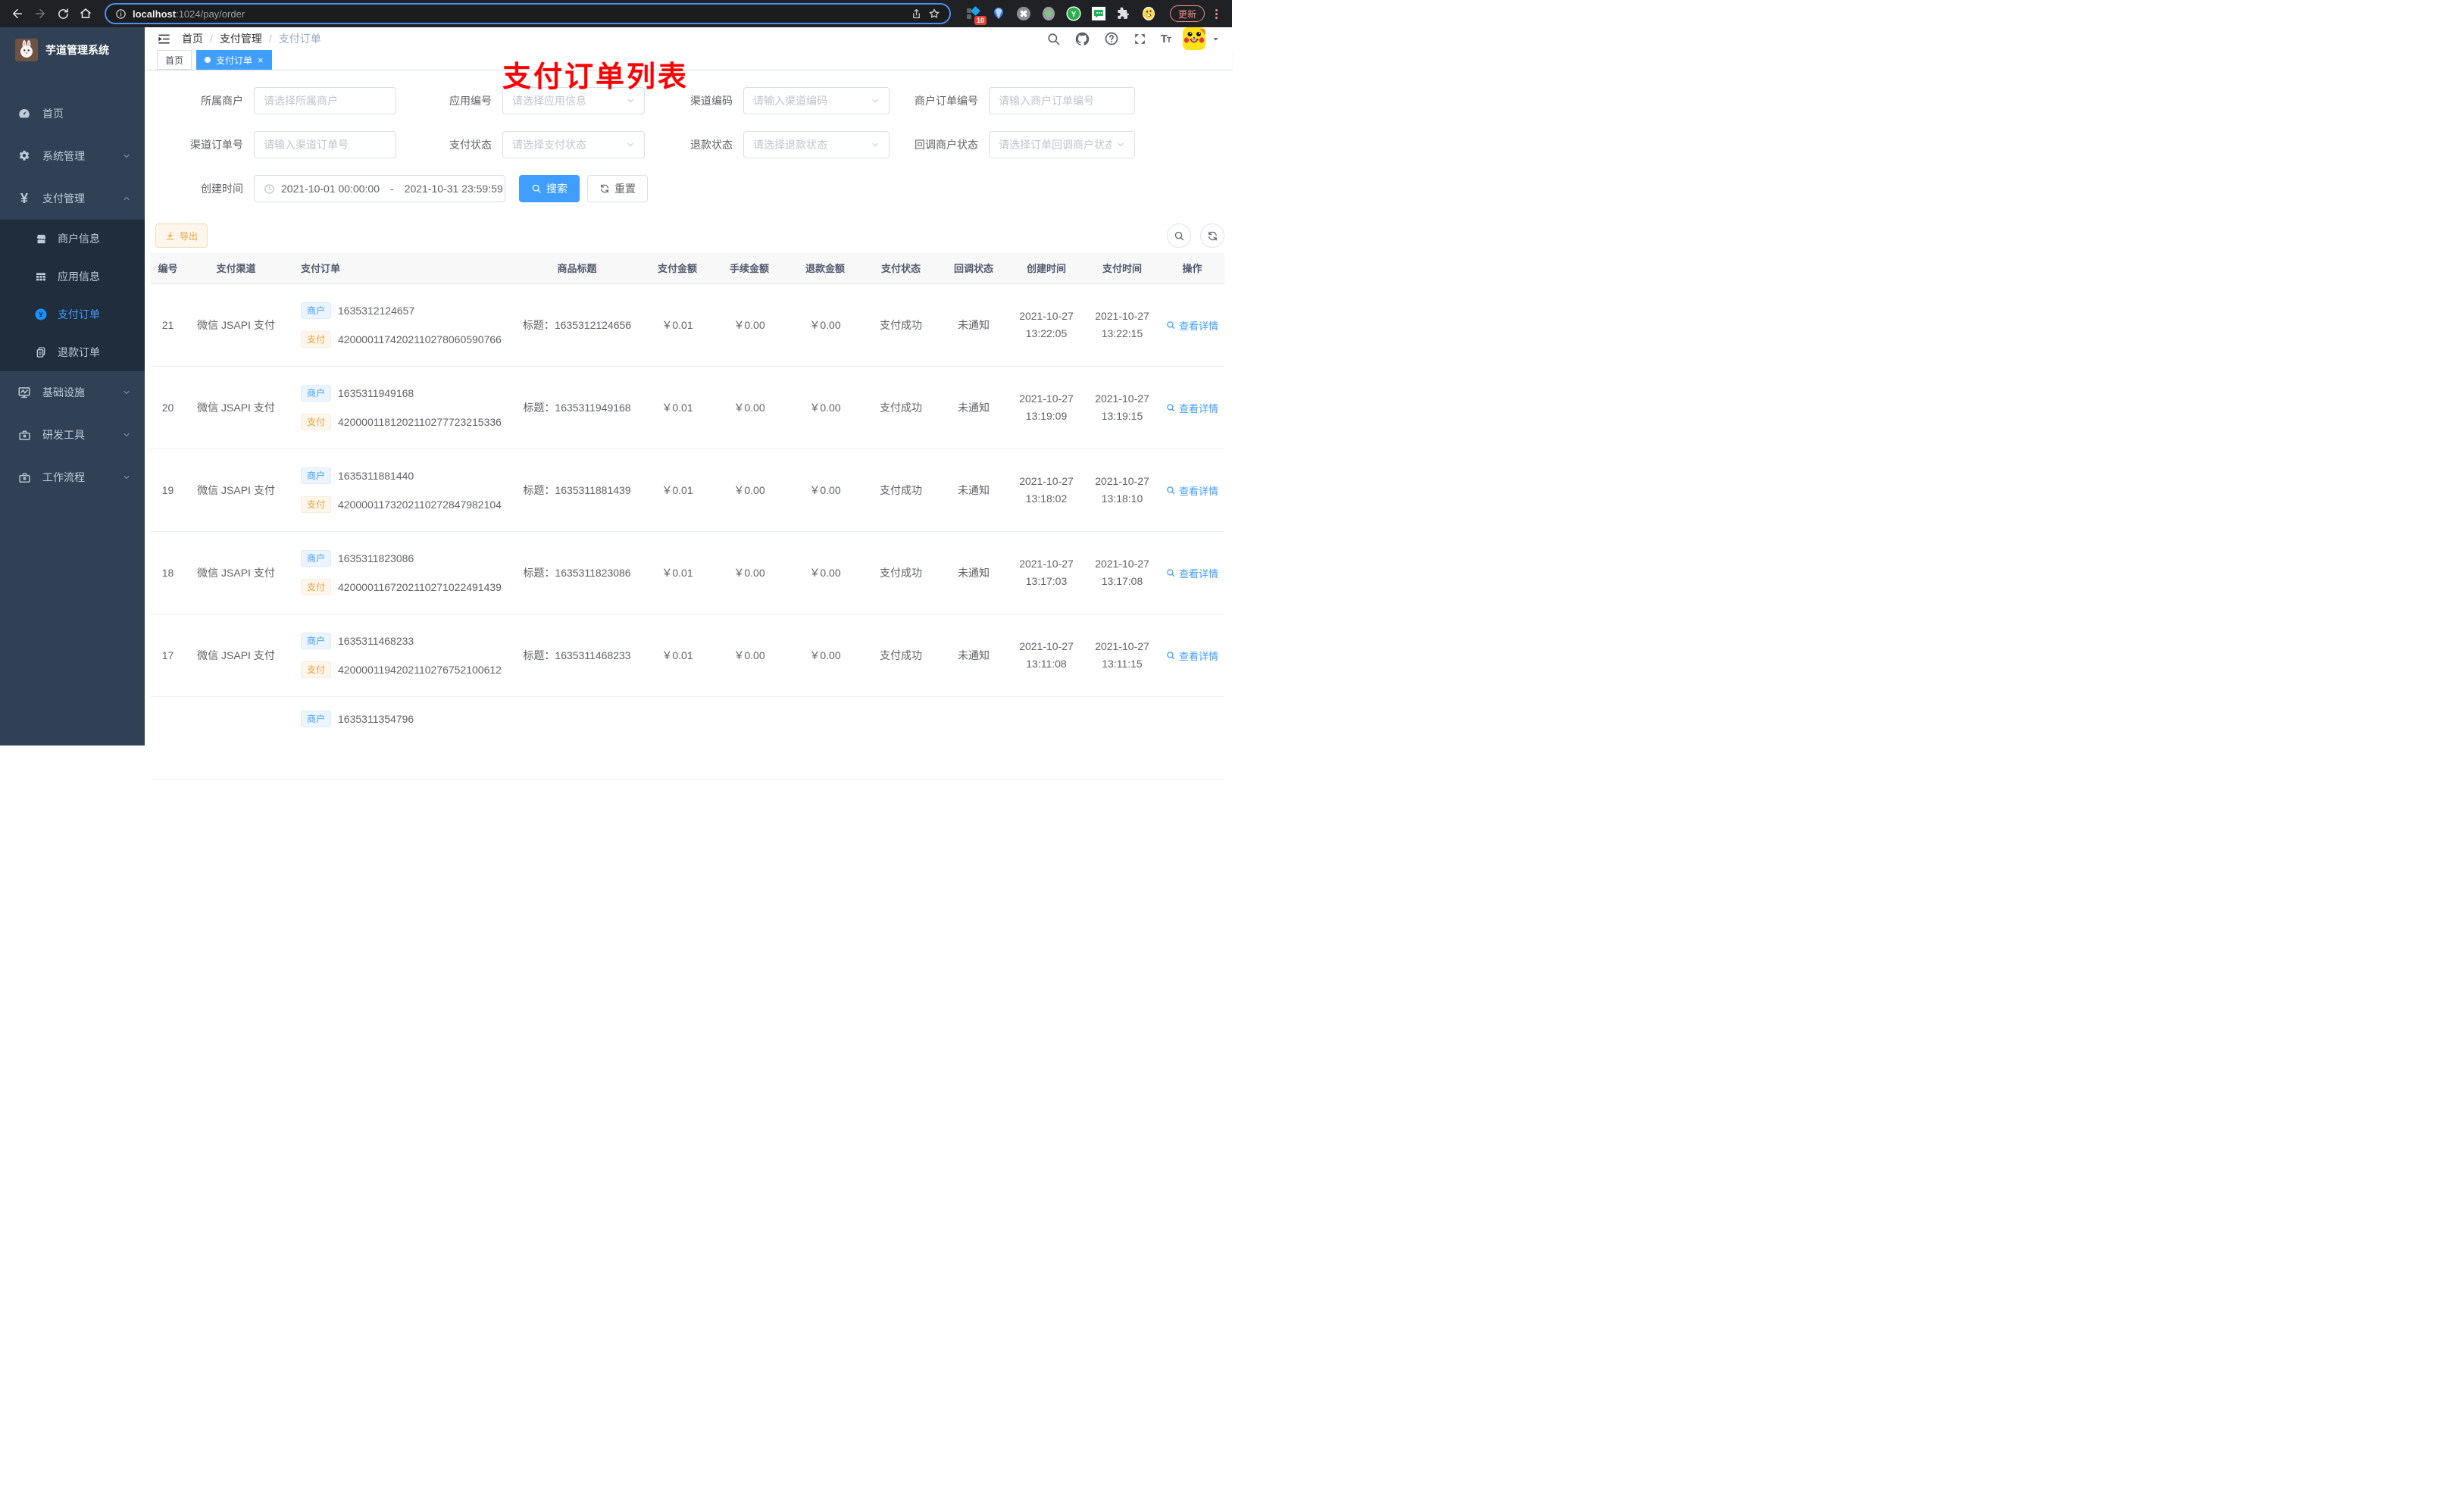 Image resolution: width=2464 pixels, height=1491 pixels. What do you see at coordinates (72, 435) in the screenshot?
I see `sidebar-item-dev-tools: 研发工具` at bounding box center [72, 435].